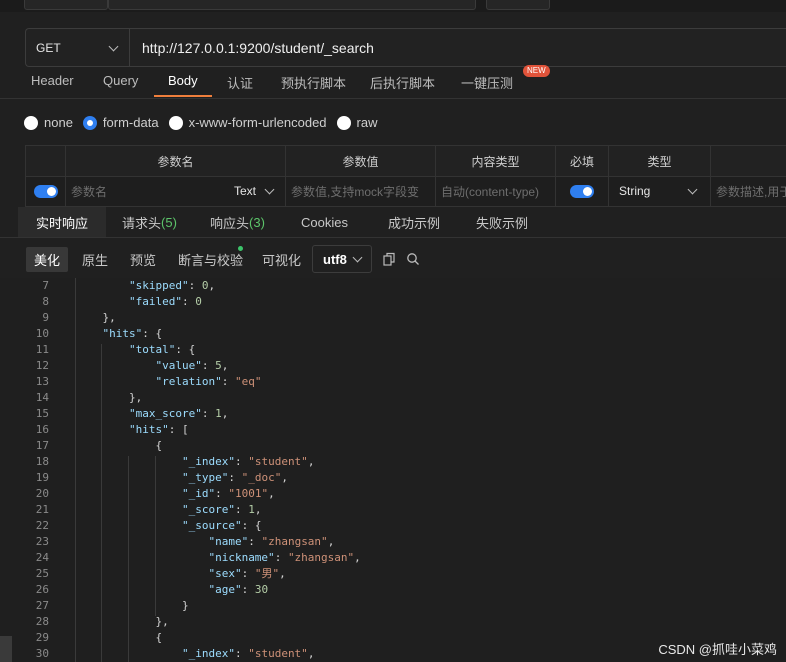 This screenshot has height=662, width=786. Describe the element at coordinates (78, 47) in the screenshot. I see `method-select: GET` at that location.